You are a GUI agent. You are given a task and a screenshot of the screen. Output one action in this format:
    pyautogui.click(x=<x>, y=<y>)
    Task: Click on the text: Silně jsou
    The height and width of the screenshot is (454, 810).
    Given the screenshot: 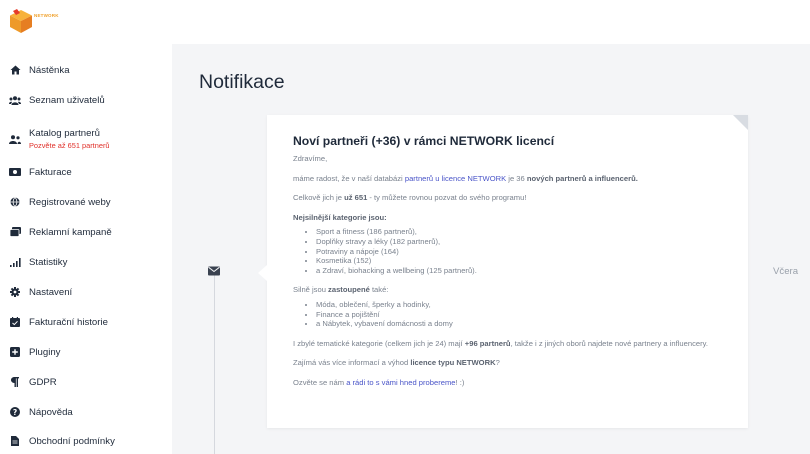 What is the action you would take?
    pyautogui.click(x=311, y=290)
    